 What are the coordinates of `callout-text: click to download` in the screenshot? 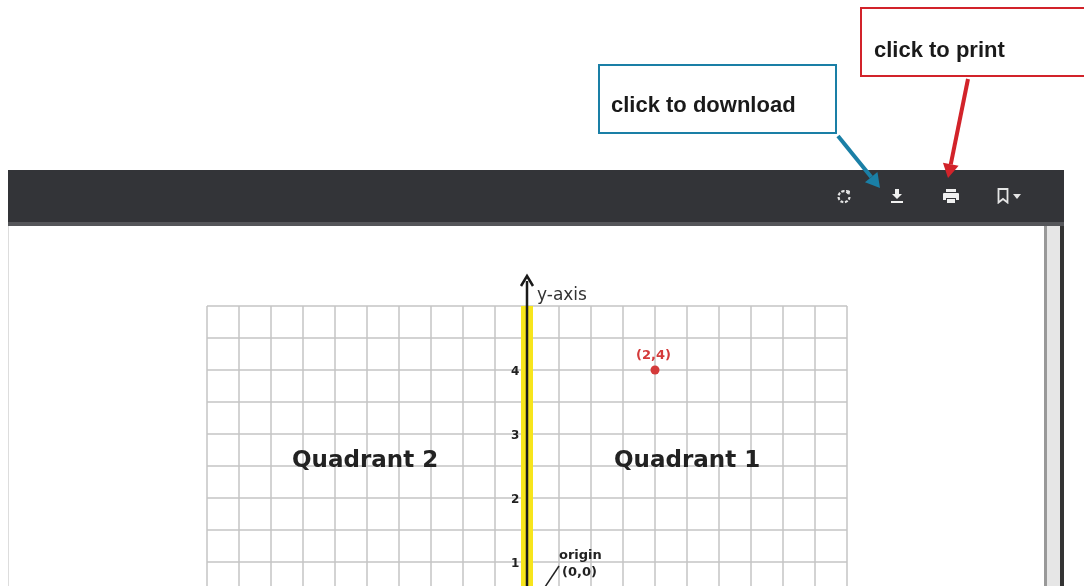 It's located at (703, 104).